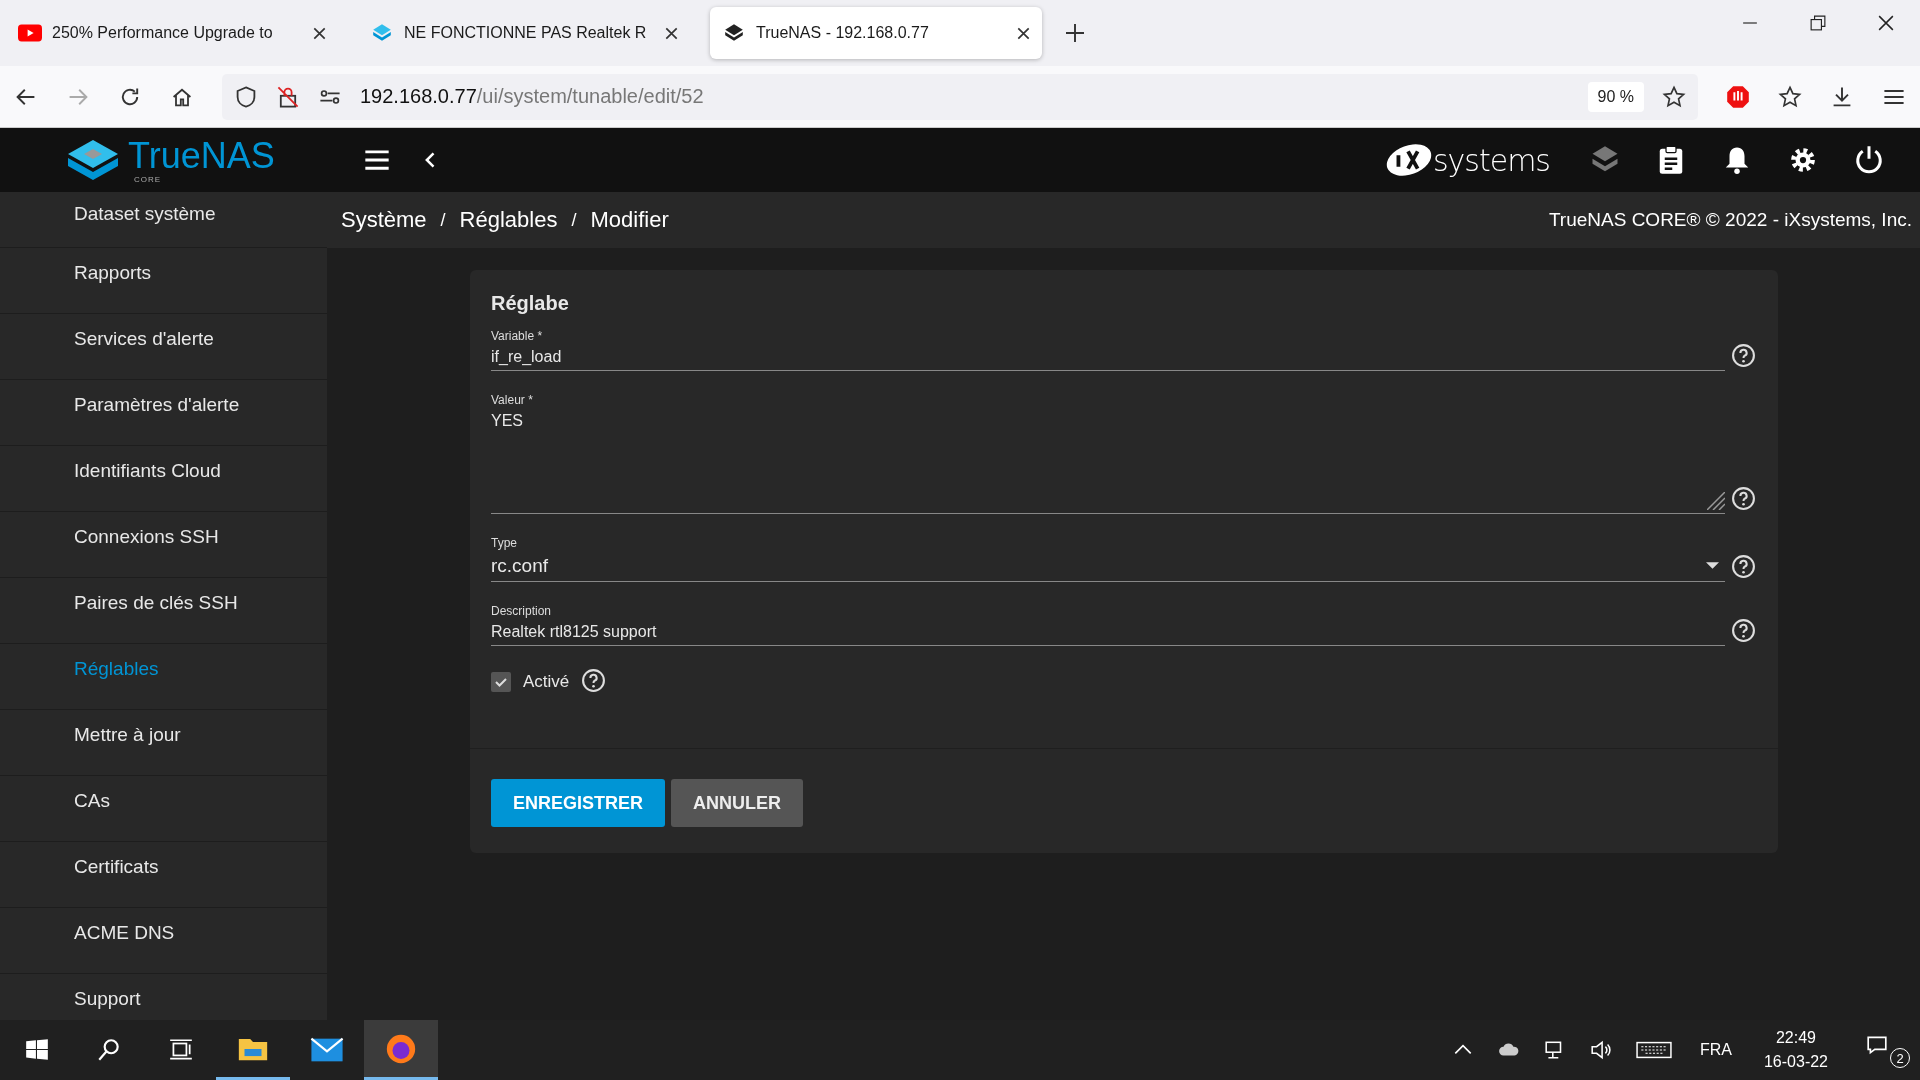  What do you see at coordinates (1108, 625) in the screenshot?
I see `input-field: Description Realtek rtl8125 support` at bounding box center [1108, 625].